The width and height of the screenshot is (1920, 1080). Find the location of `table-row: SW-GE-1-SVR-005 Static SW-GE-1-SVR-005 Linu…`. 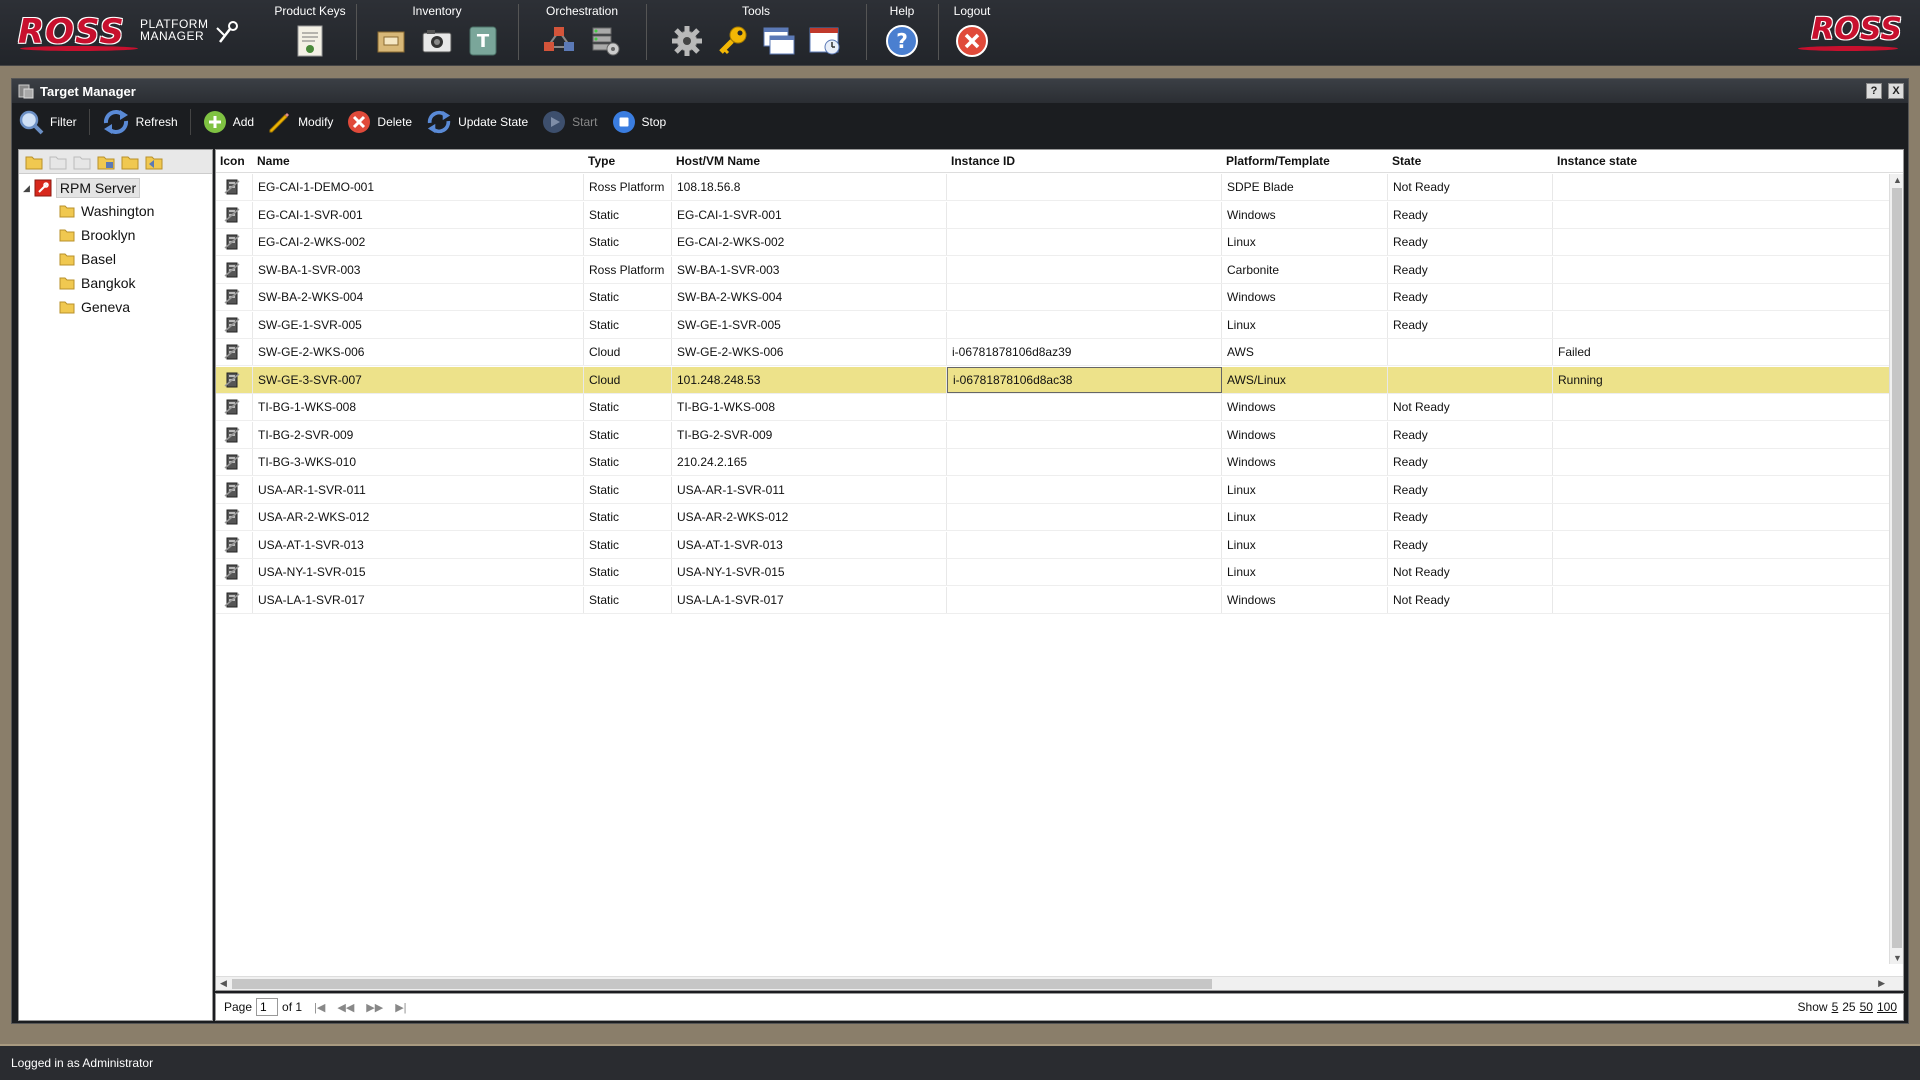

table-row: SW-GE-1-SVR-005 Static SW-GE-1-SVR-005 Linu… is located at coordinates (1053, 325).